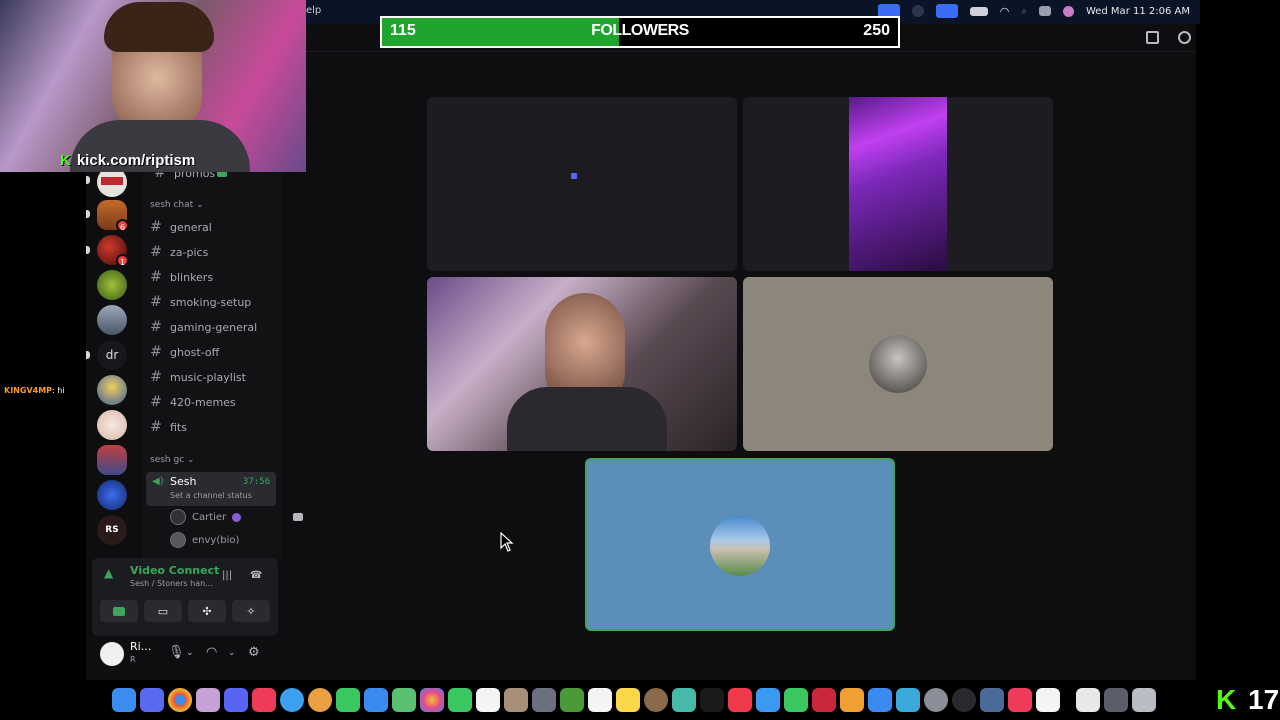 This screenshot has height=720, width=1280. What do you see at coordinates (211, 277) in the screenshot?
I see `channel-blinkers: # blinkers` at bounding box center [211, 277].